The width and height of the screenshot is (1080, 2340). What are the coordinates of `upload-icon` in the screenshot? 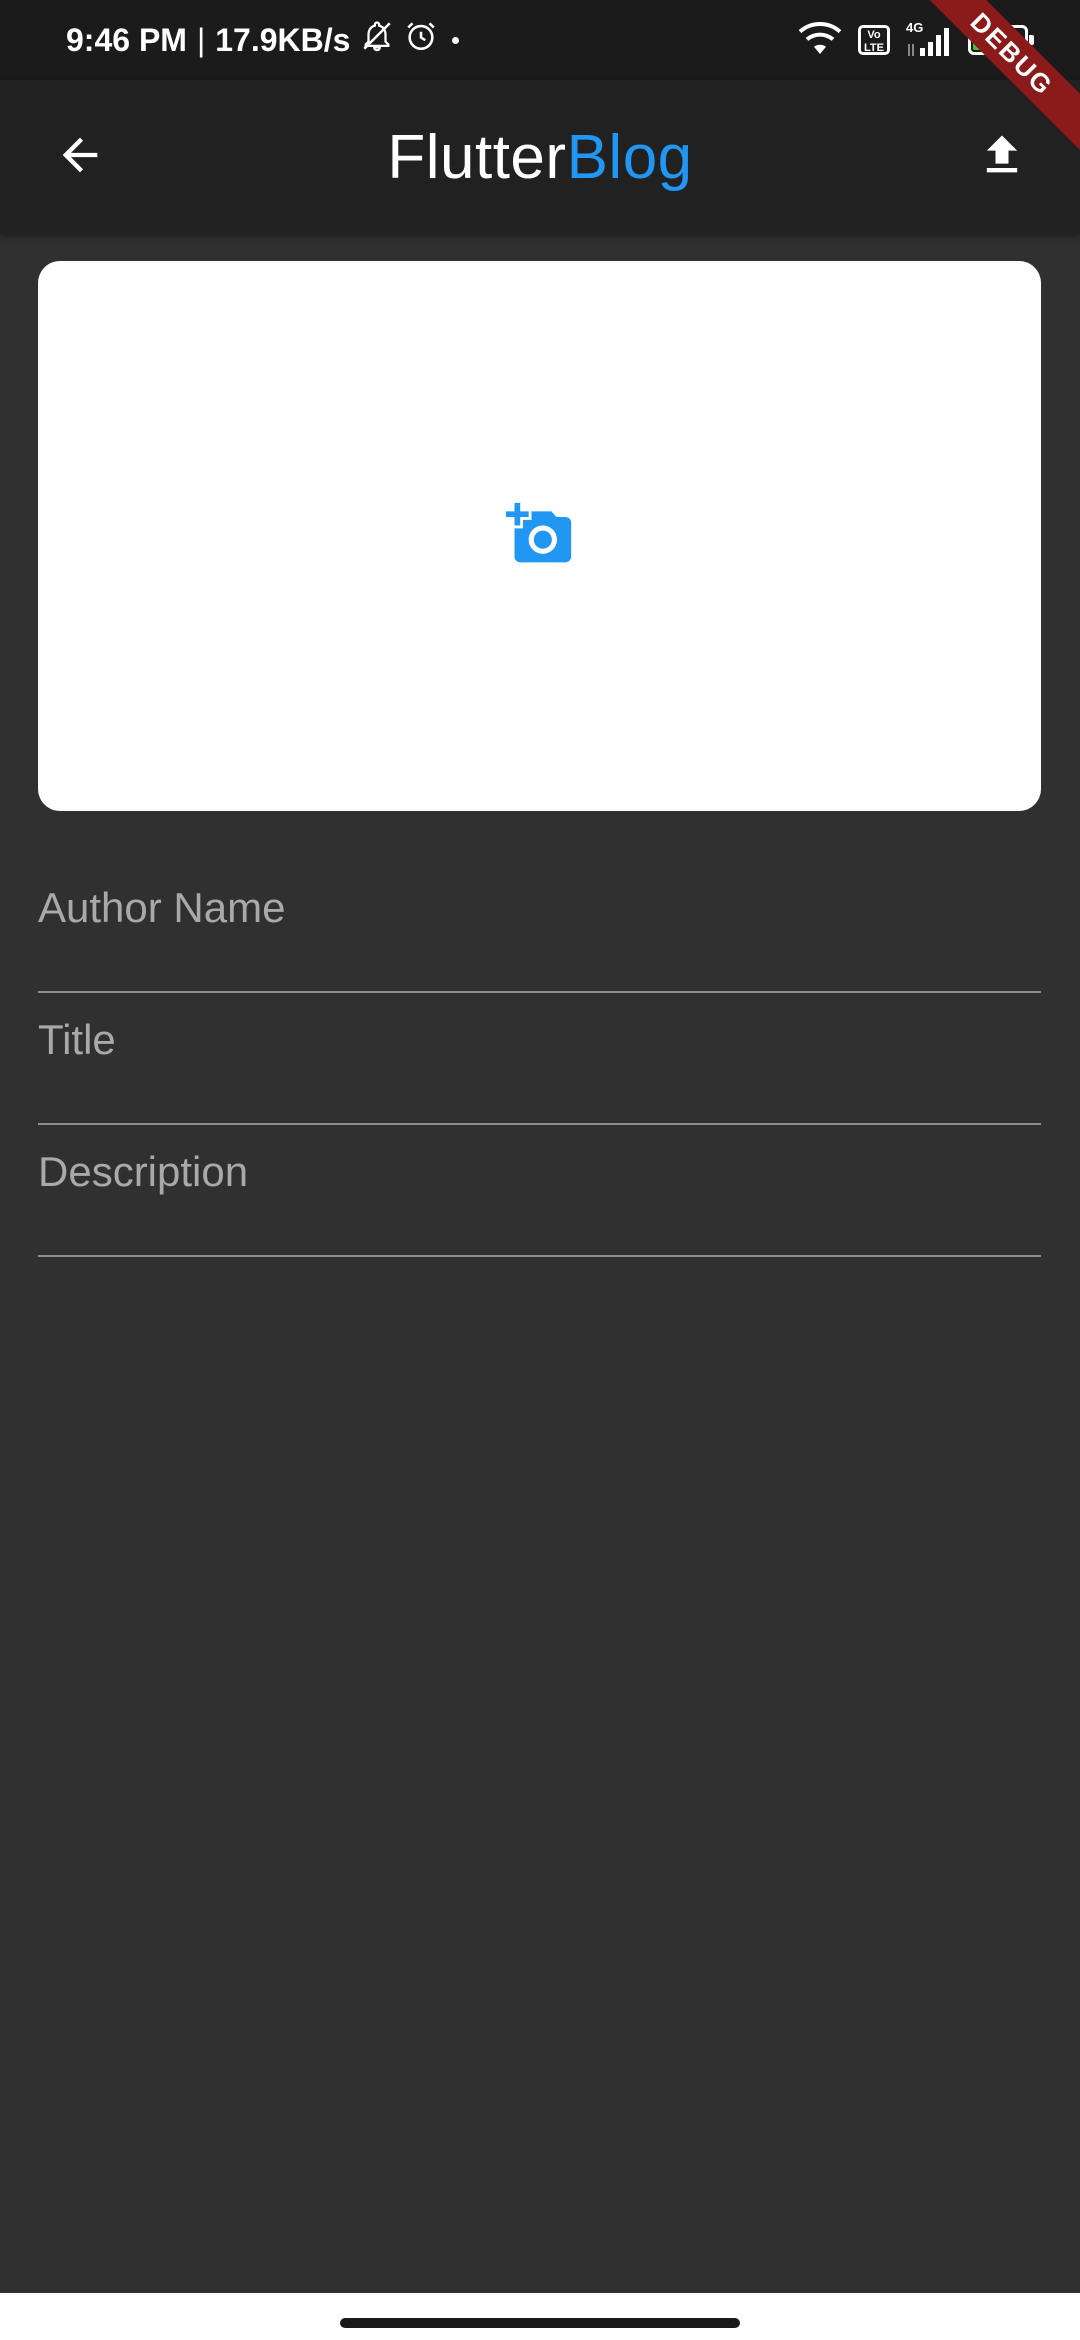 It's located at (1002, 157).